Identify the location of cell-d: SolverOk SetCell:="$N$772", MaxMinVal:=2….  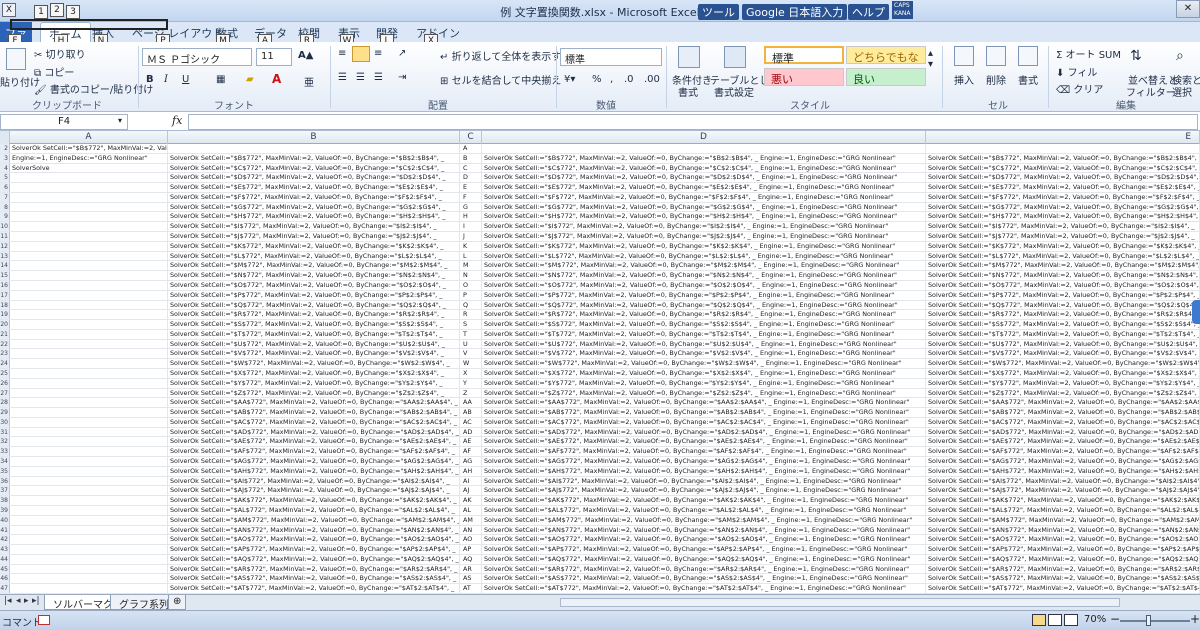
(704, 275).